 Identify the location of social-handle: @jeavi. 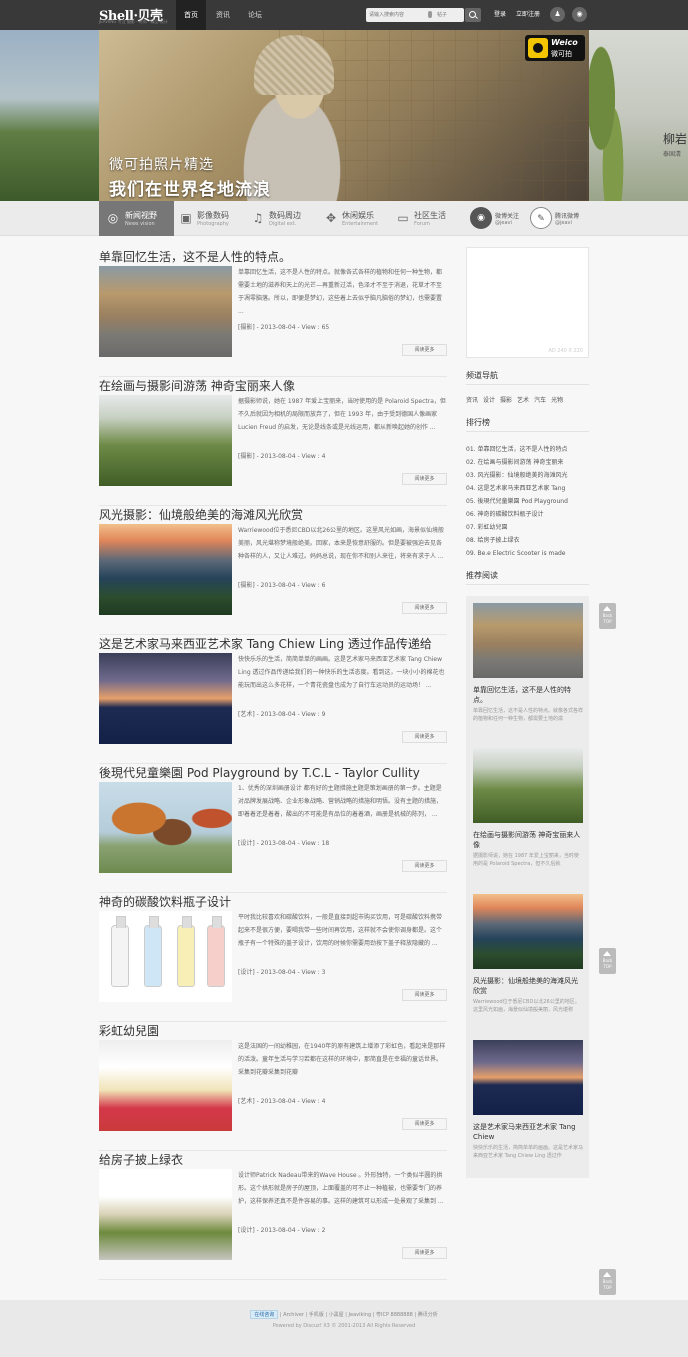
(503, 223).